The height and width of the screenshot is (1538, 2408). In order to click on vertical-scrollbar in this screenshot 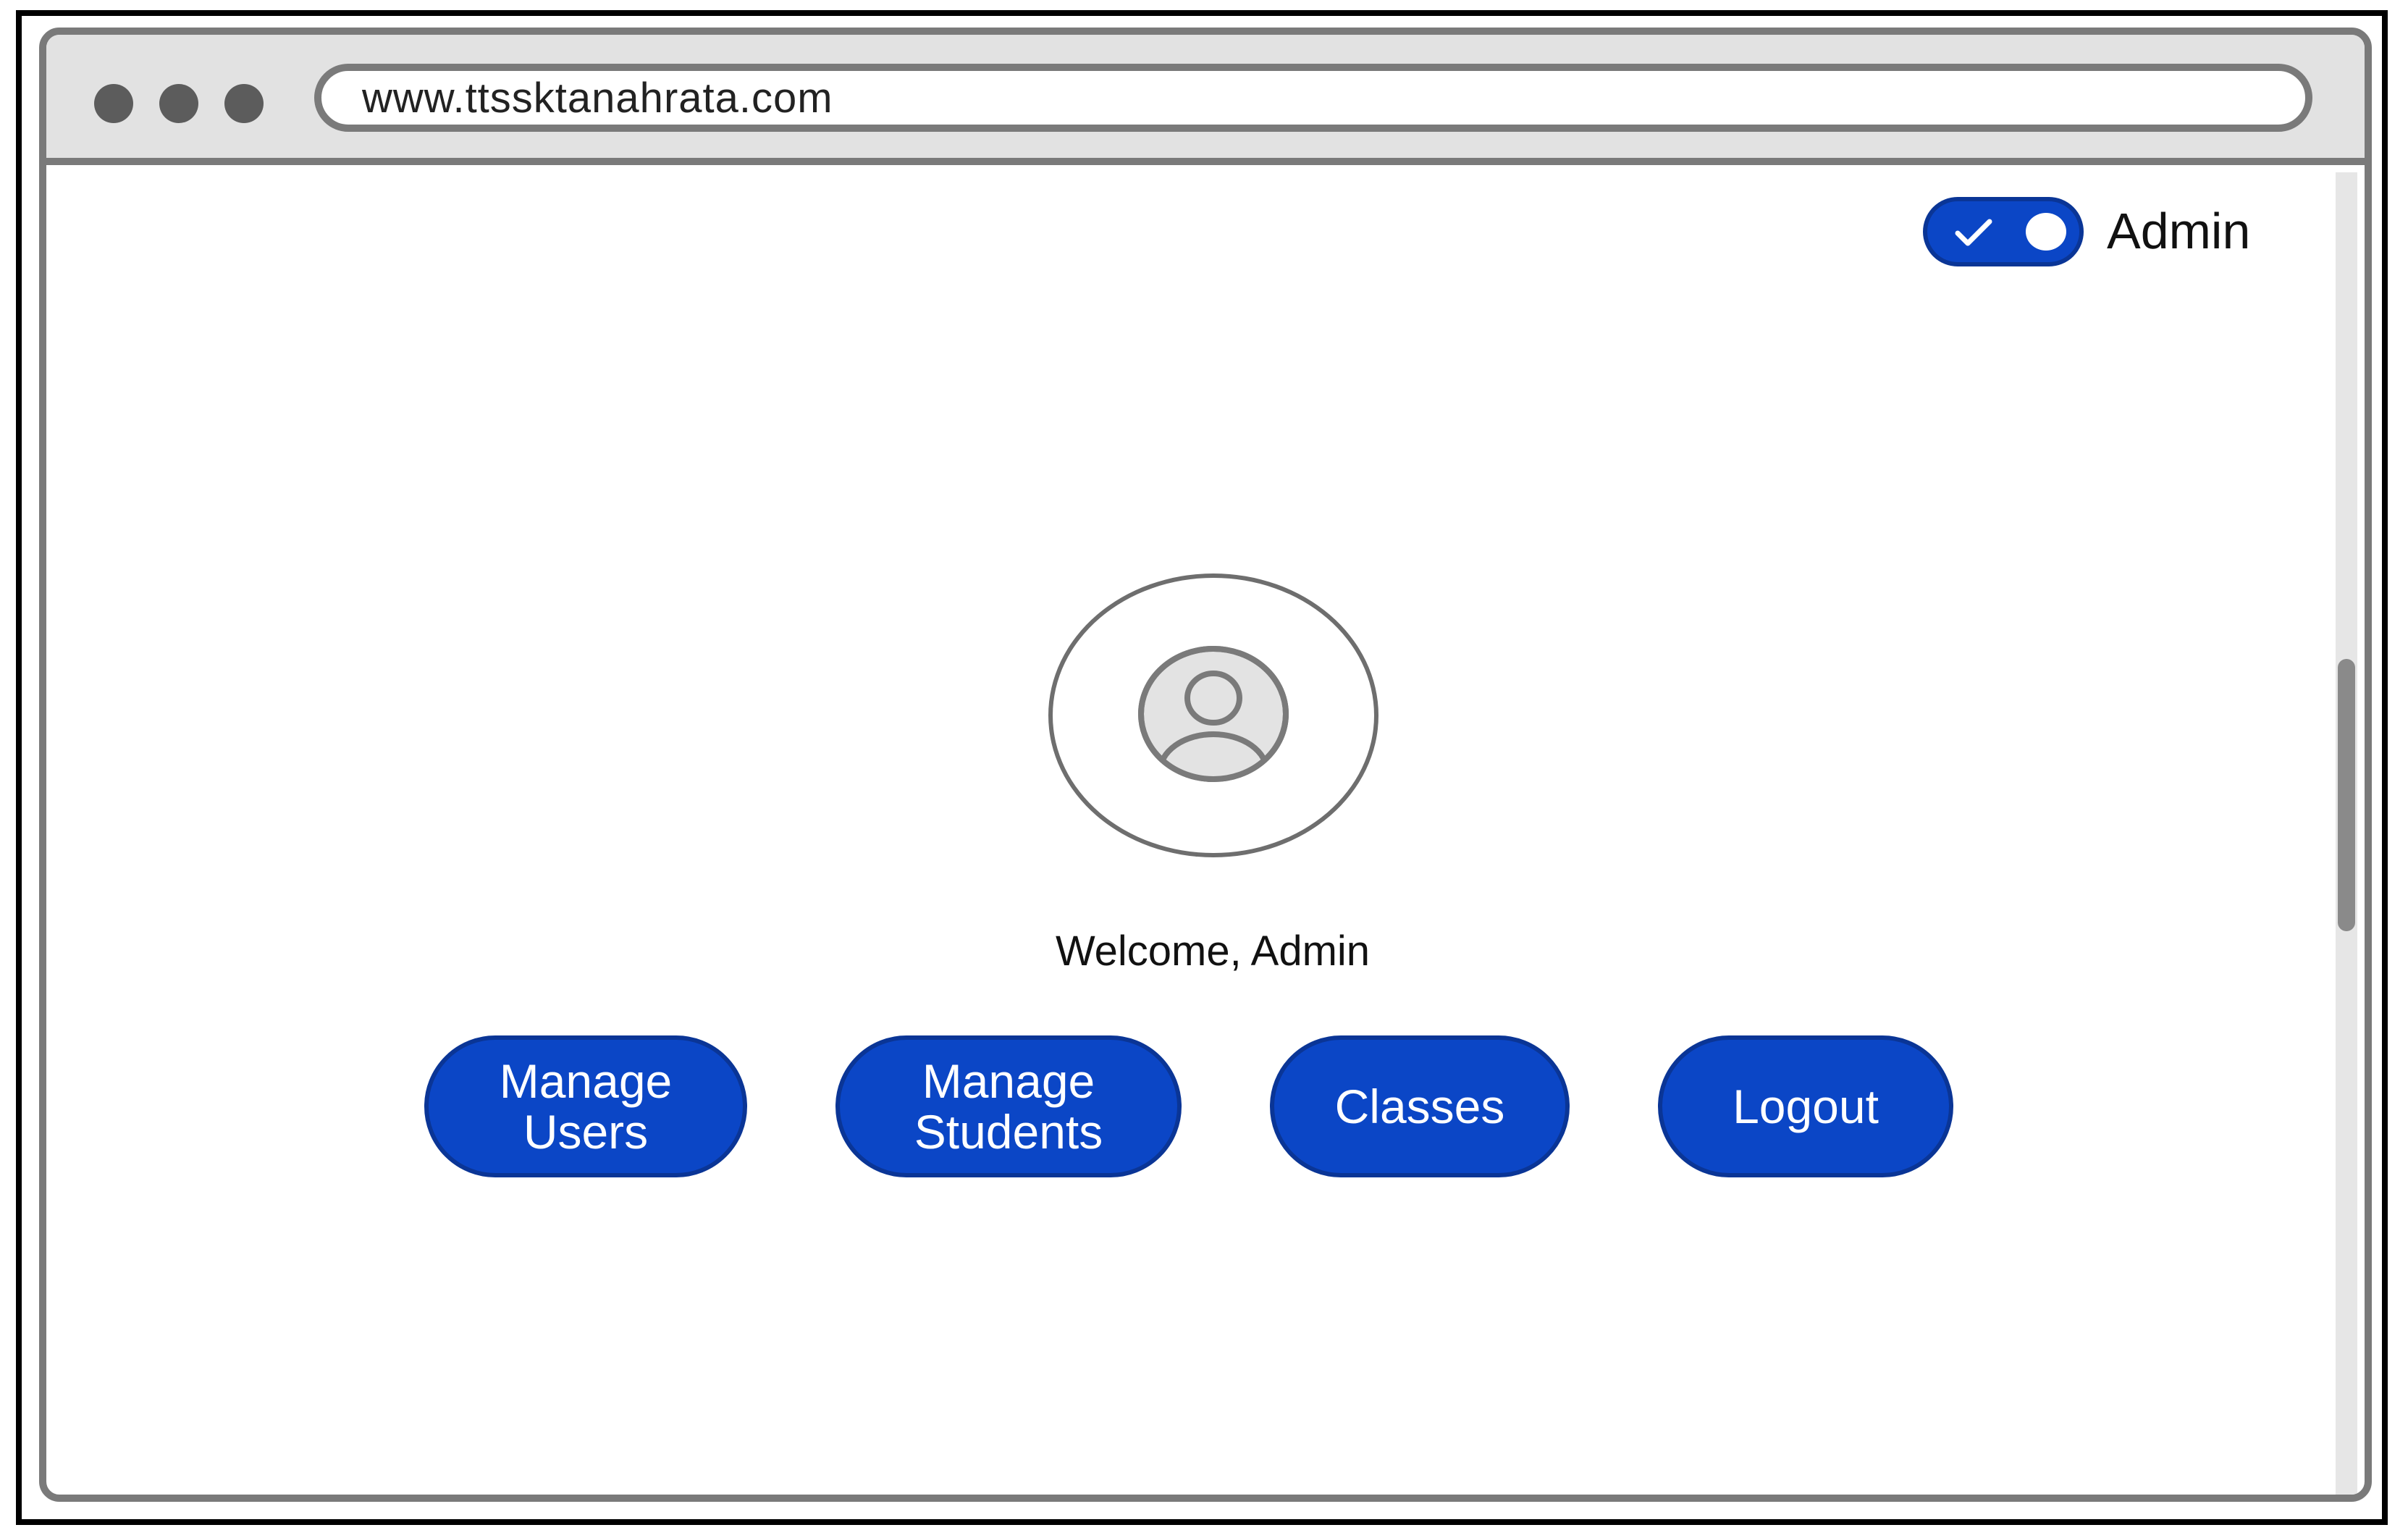, I will do `click(2346, 834)`.